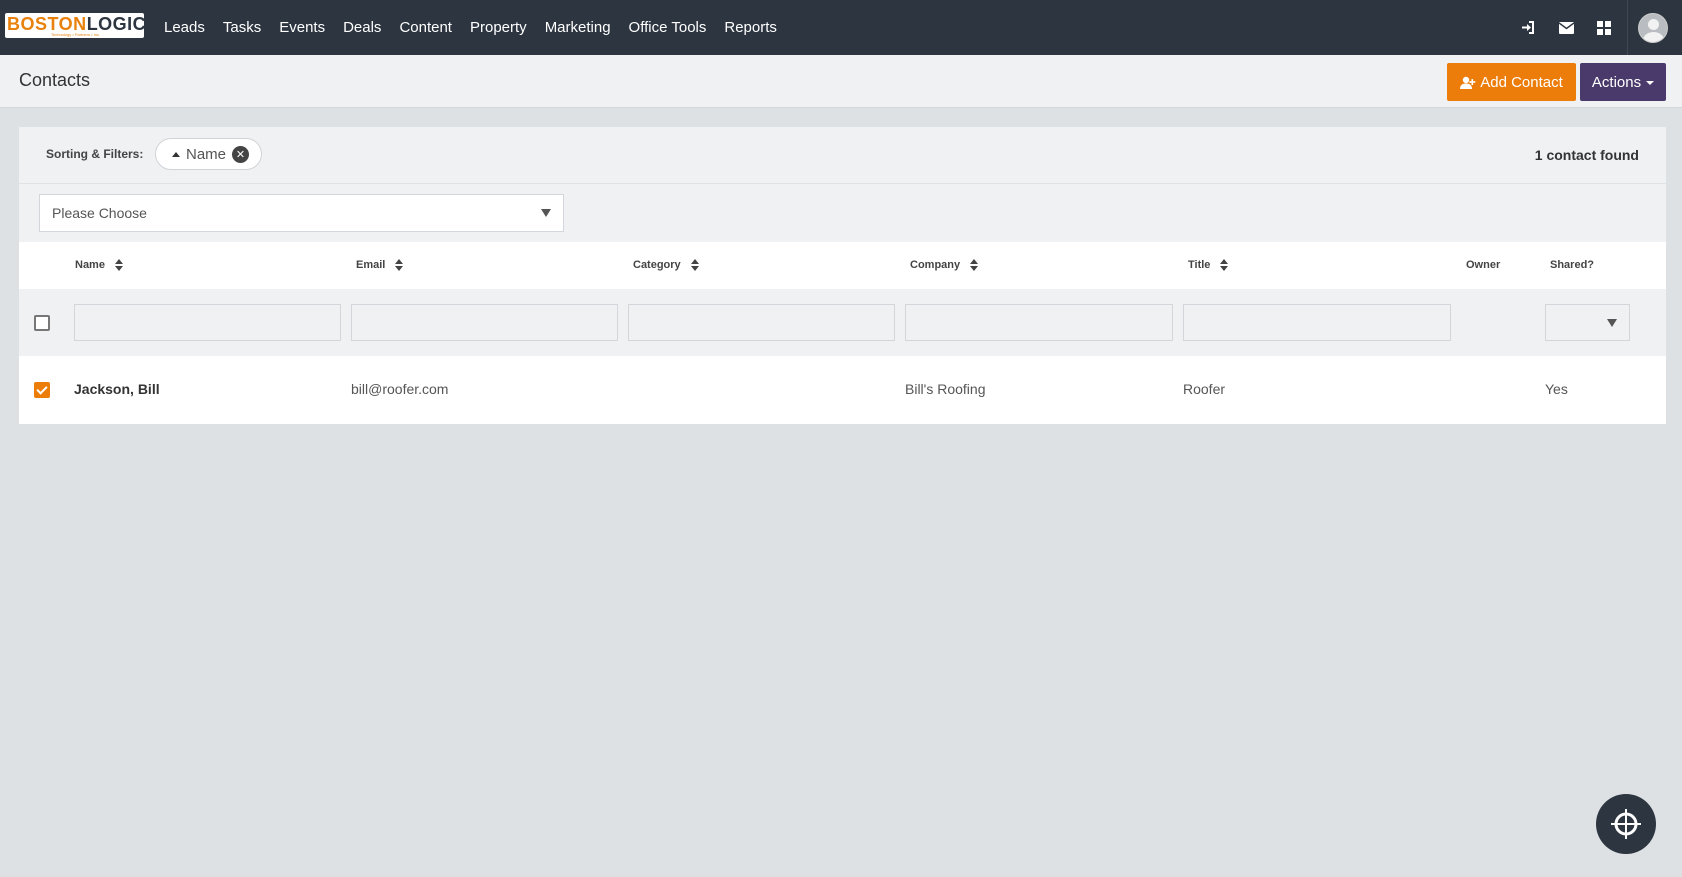 This screenshot has width=1682, height=877. Describe the element at coordinates (1521, 82) in the screenshot. I see `add-contact-label: Add Contact` at that location.